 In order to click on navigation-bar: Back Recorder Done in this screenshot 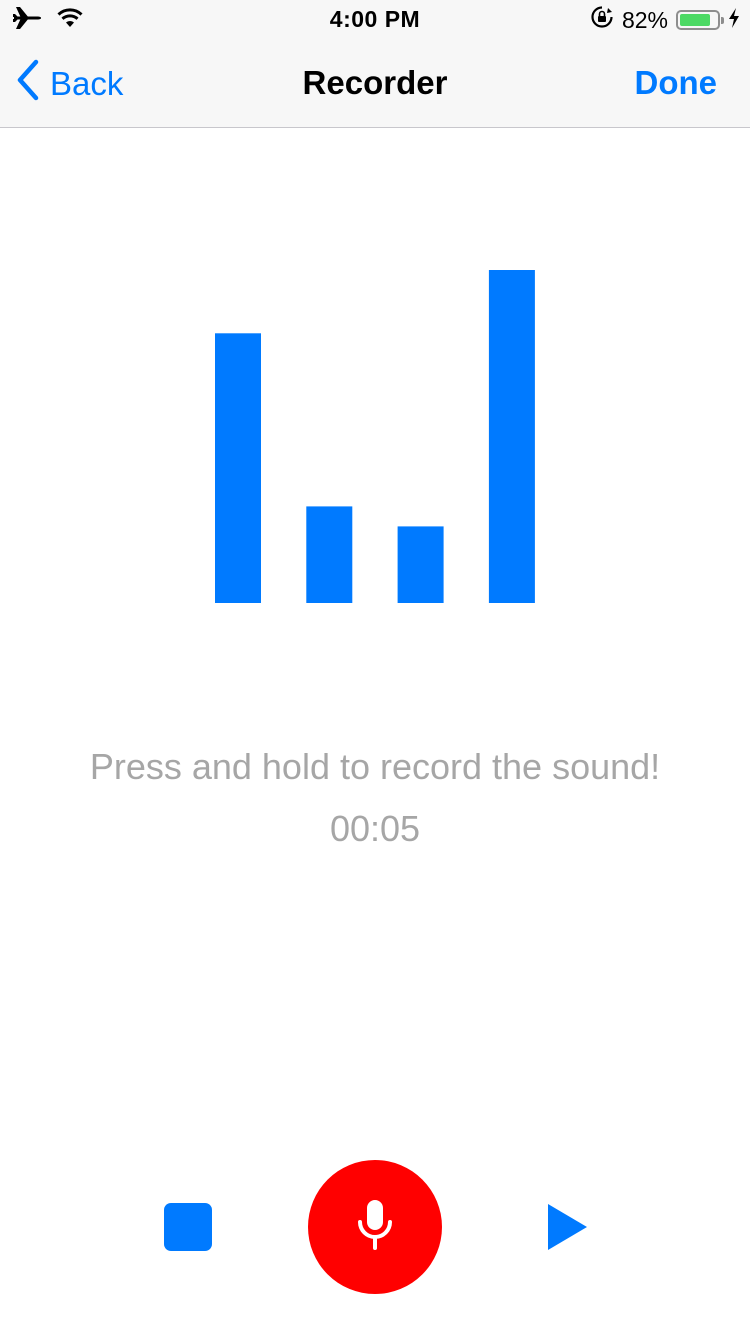, I will do `click(375, 84)`.